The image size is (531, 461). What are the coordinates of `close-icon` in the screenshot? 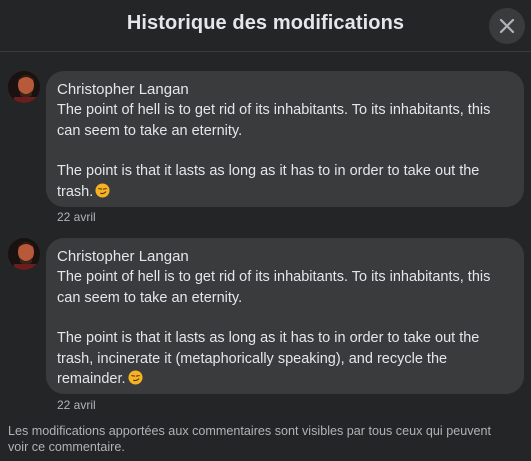 It's located at (507, 26).